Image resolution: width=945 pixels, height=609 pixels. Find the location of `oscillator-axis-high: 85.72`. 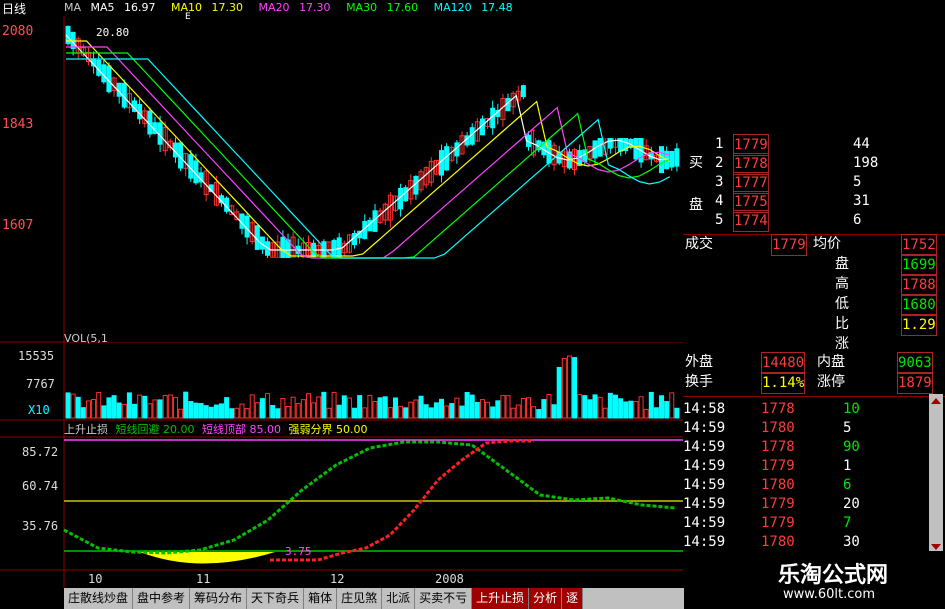

oscillator-axis-high: 85.72 is located at coordinates (40, 452).